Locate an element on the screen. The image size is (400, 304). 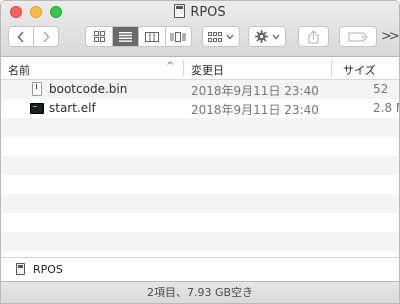
icon-view-icon is located at coordinates (99, 36).